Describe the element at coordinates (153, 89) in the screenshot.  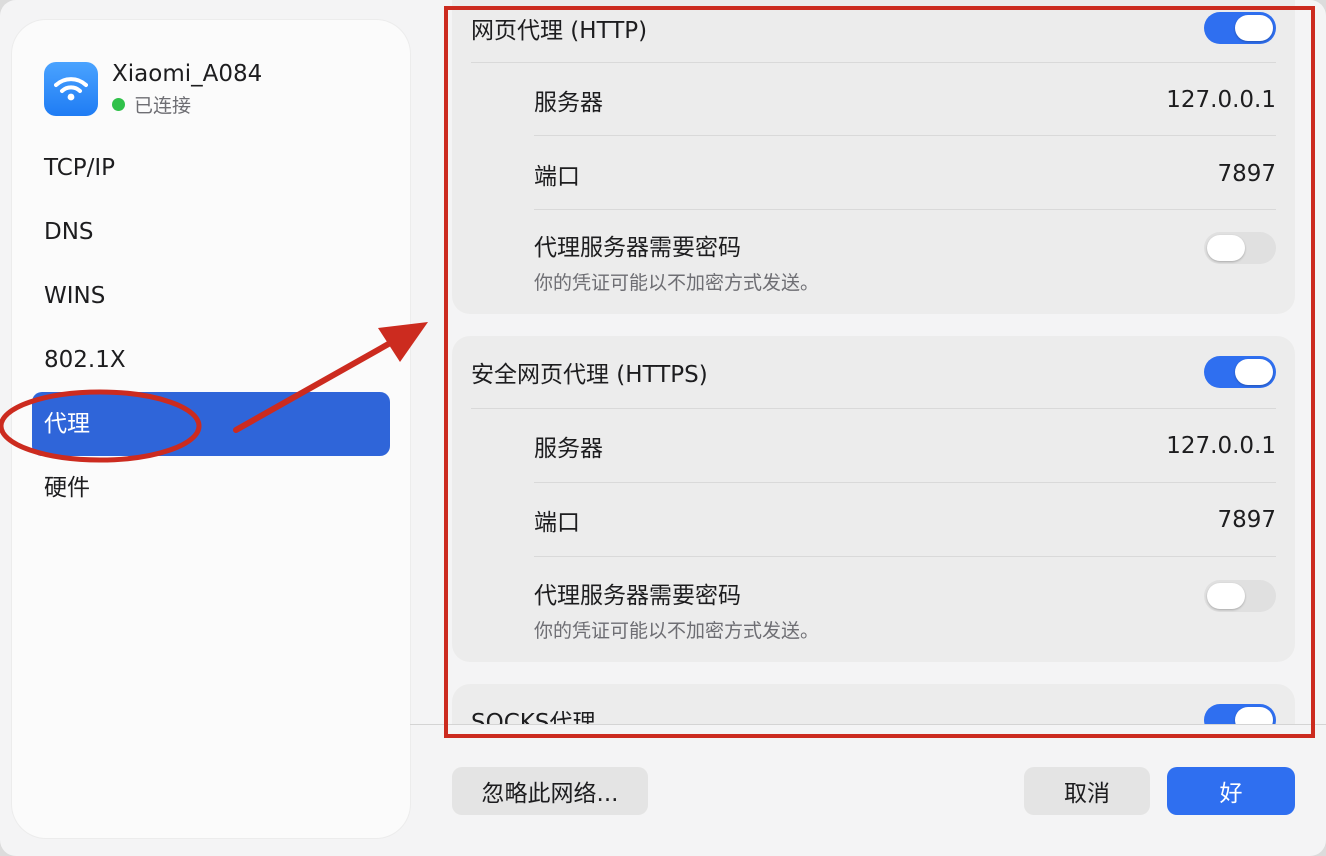
I see `network-header: Xiaomi_A084 已连接` at that location.